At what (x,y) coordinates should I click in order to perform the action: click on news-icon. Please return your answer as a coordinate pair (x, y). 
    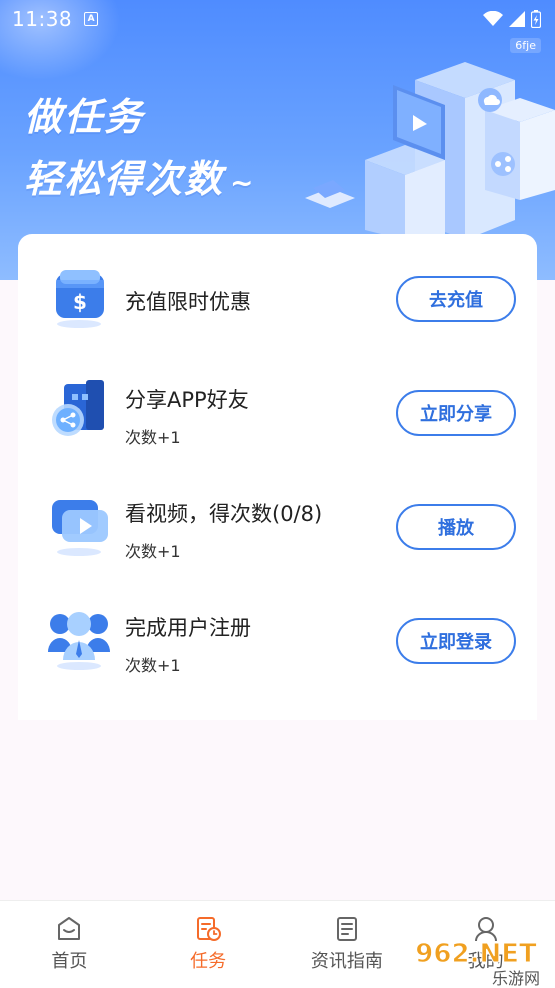
    Looking at the image, I should click on (346, 929).